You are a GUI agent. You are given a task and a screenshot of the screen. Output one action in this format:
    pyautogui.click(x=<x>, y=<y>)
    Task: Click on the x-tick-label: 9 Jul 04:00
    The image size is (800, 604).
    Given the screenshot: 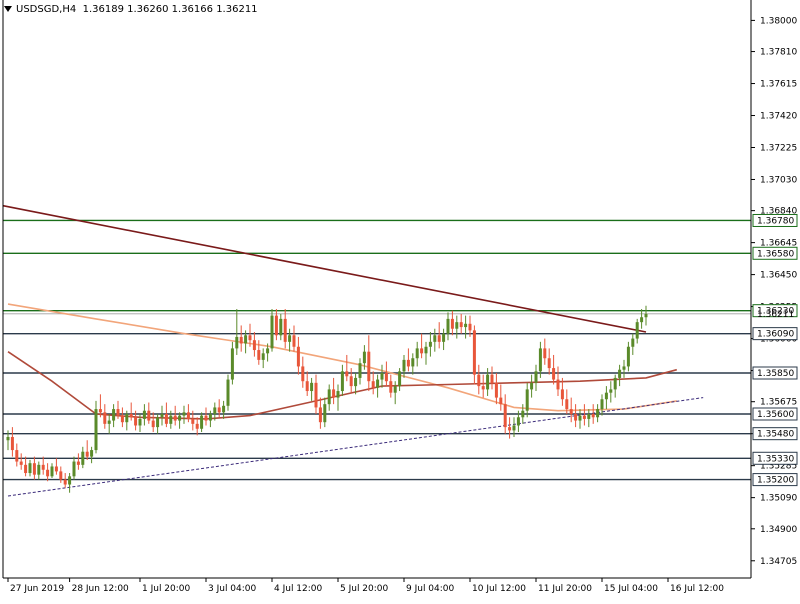 What is the action you would take?
    pyautogui.click(x=430, y=589)
    